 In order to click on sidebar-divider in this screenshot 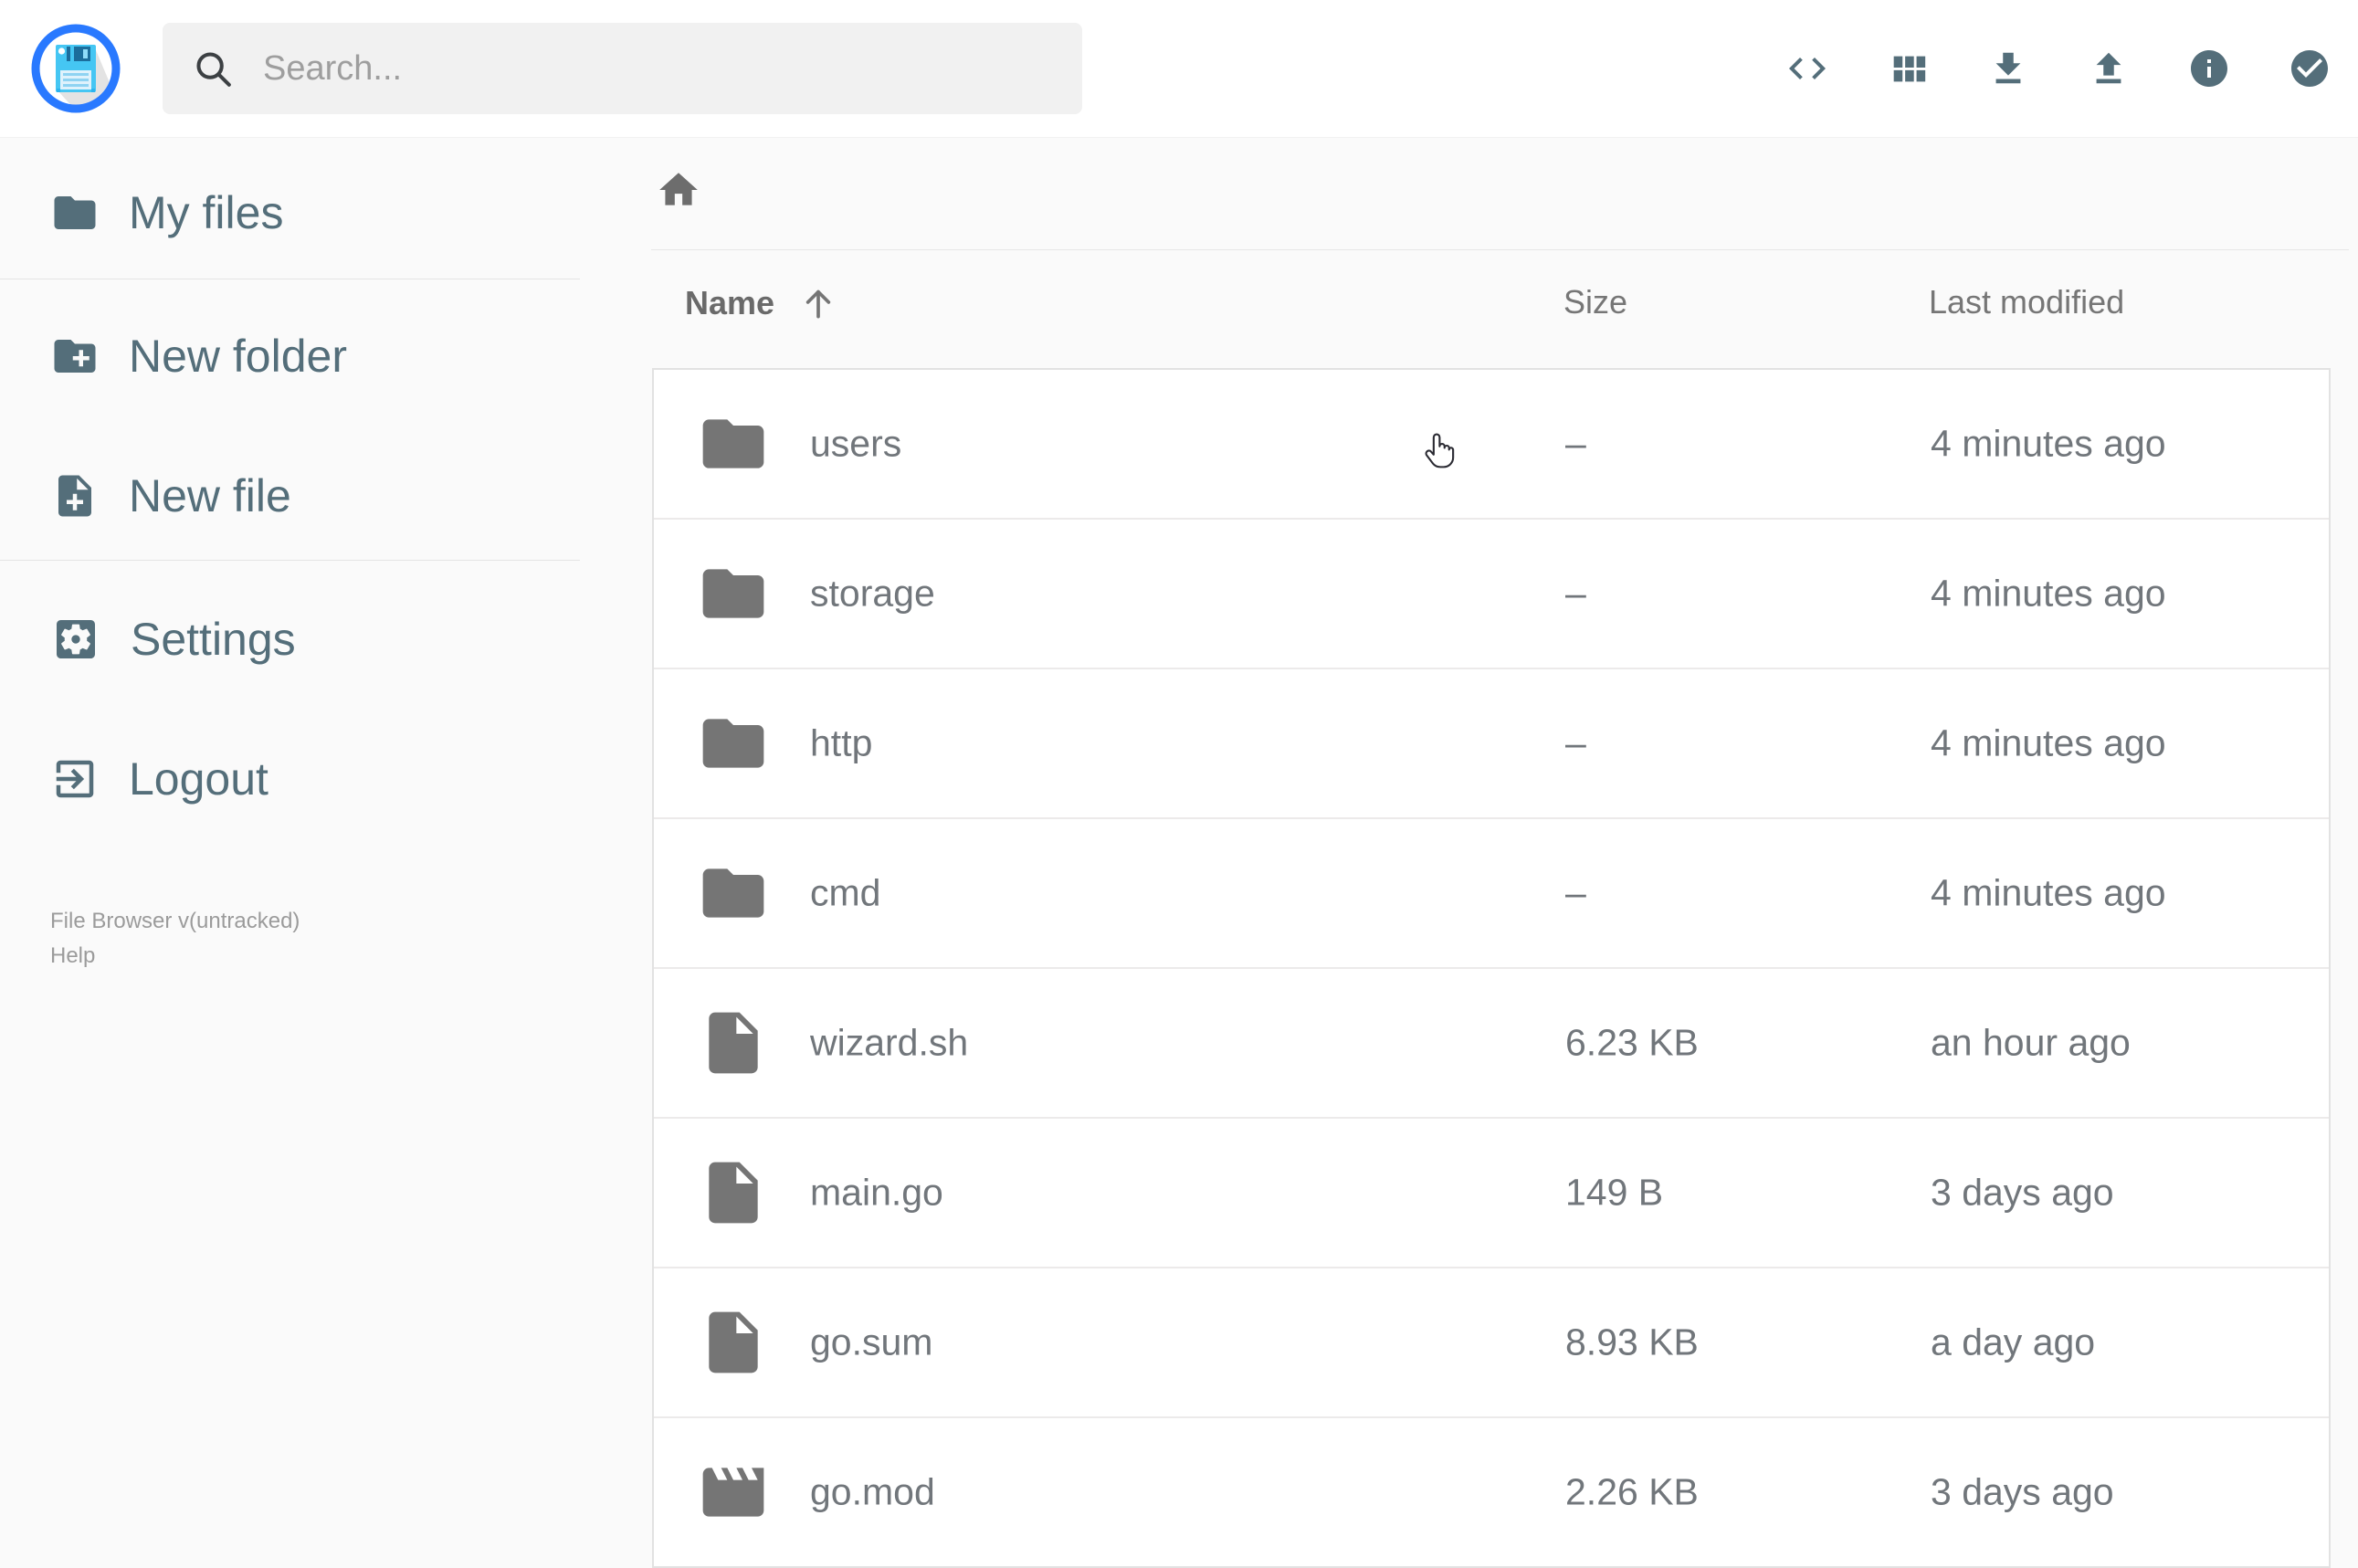, I will do `click(290, 560)`.